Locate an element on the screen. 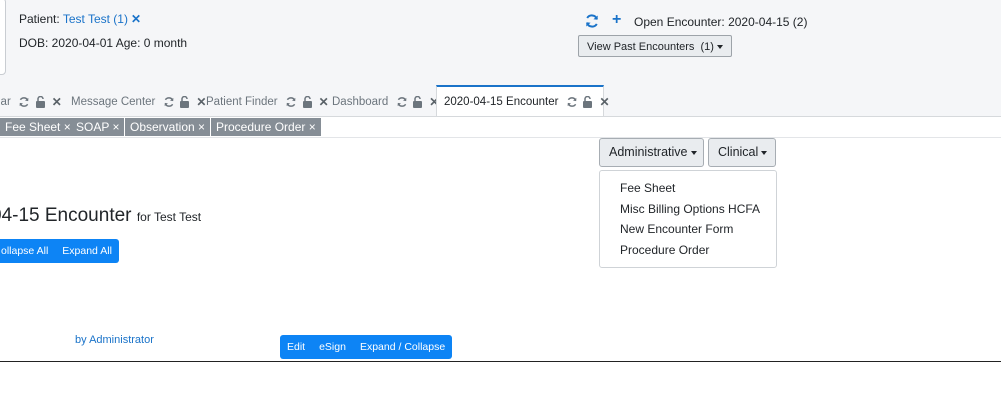 Image resolution: width=1001 pixels, height=418 pixels. administrative-label: Administrative is located at coordinates (648, 152).